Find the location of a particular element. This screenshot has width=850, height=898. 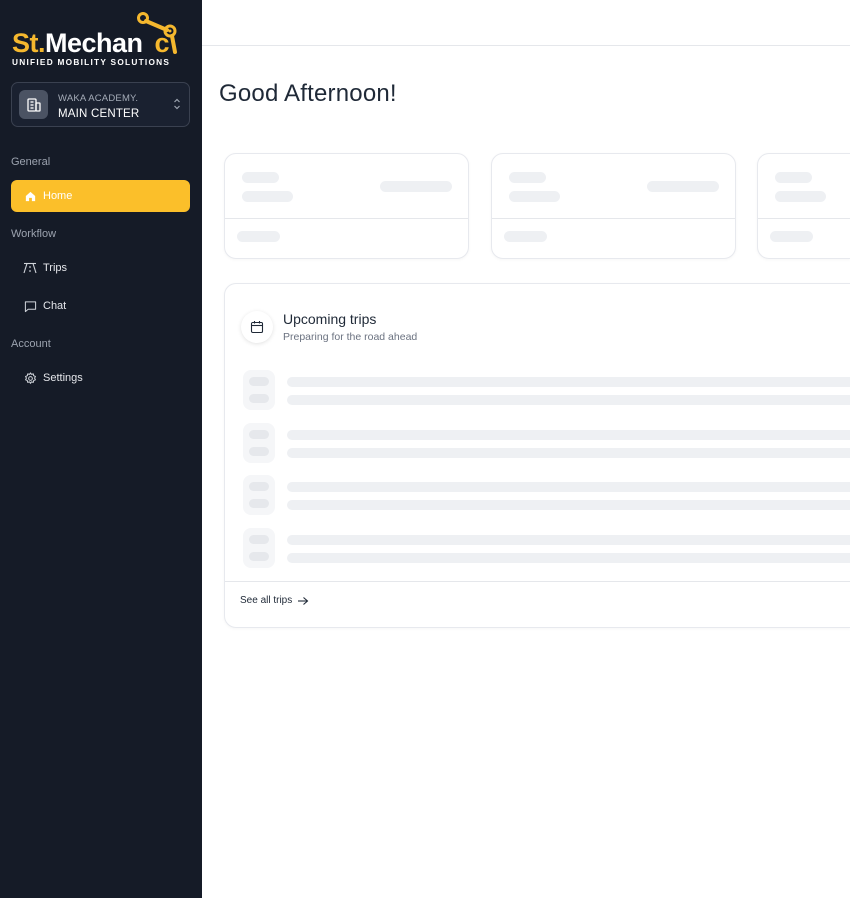

org-switcher: WAKA ACADEMY. MAIN CENTER is located at coordinates (100, 104).